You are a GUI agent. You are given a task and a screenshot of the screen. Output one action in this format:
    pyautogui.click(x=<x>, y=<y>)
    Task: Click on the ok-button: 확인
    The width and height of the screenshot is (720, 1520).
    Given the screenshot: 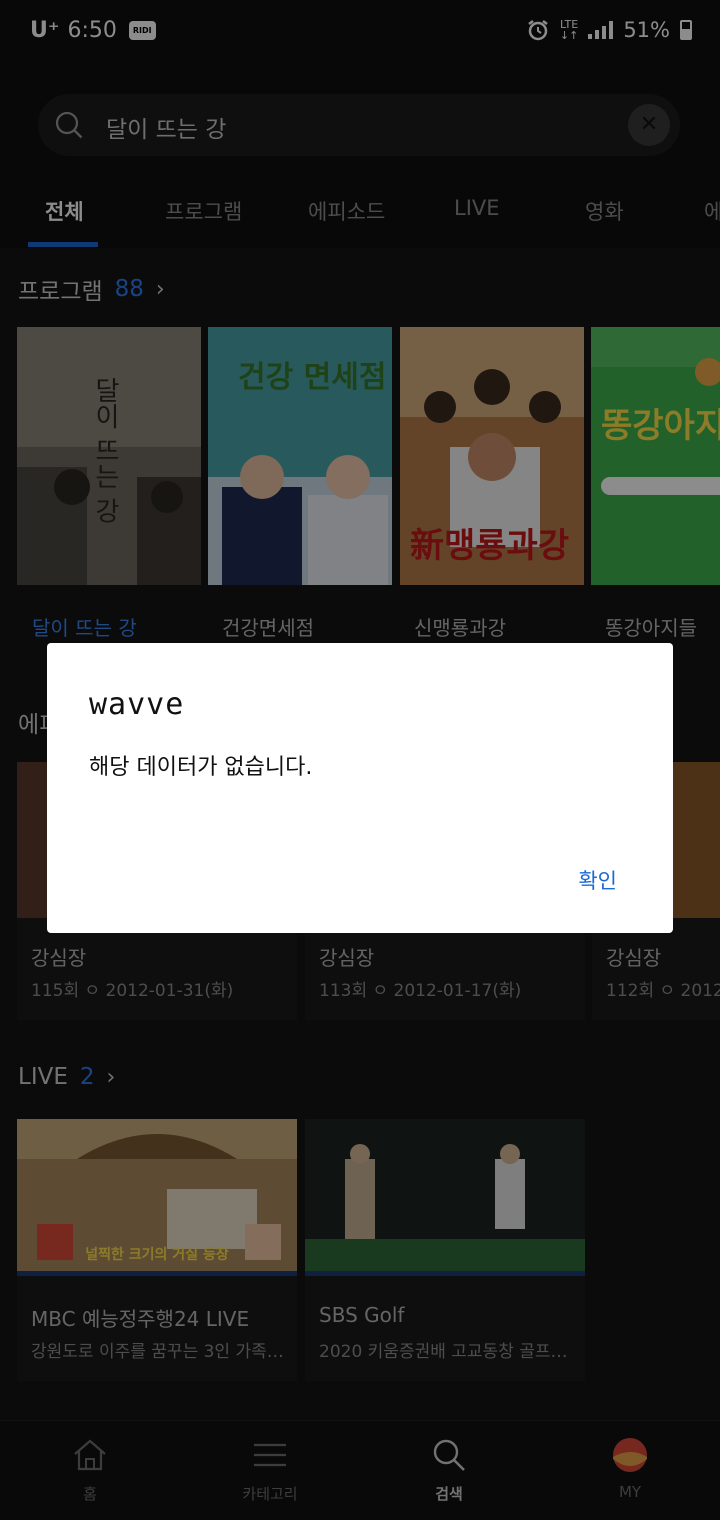 What is the action you would take?
    pyautogui.click(x=597, y=880)
    